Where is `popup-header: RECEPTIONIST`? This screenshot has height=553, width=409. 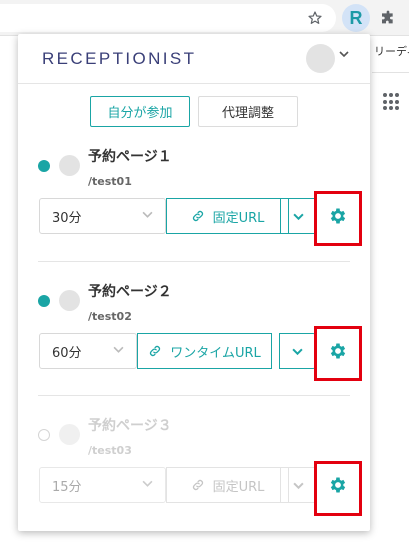 popup-header: RECEPTIONIST is located at coordinates (194, 59).